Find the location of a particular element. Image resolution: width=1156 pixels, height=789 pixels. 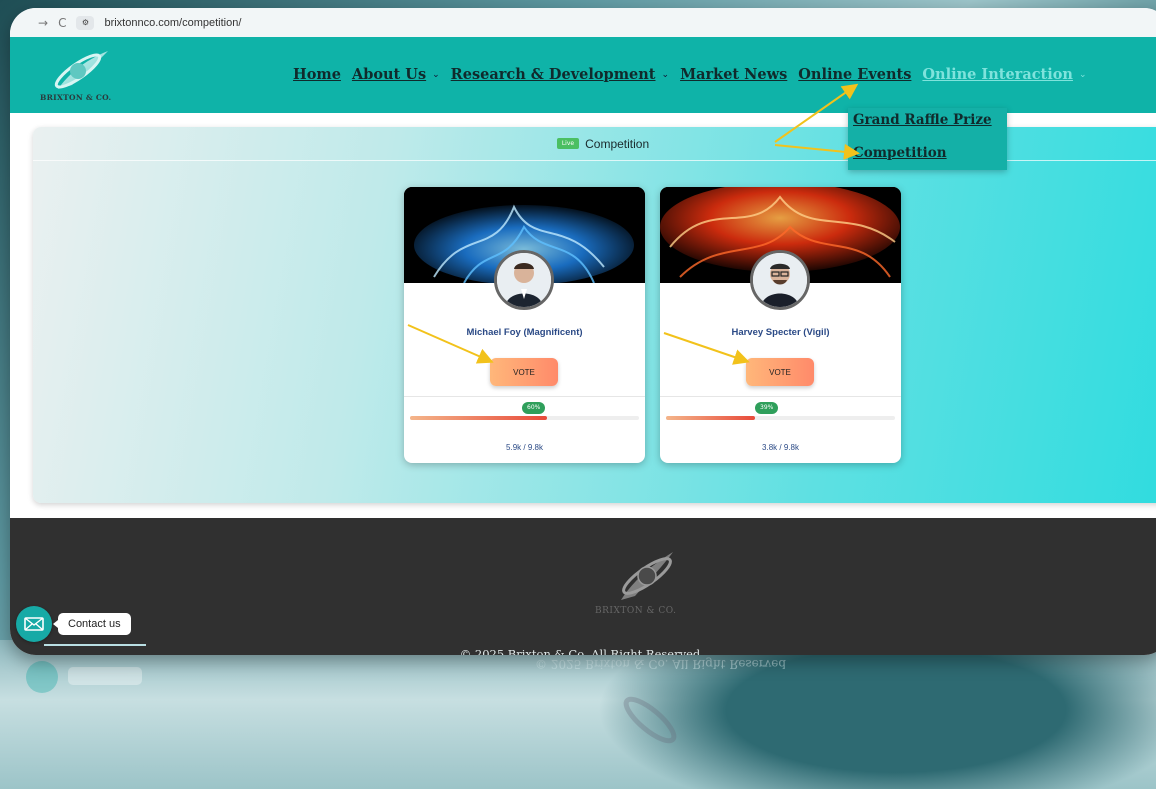

copyright: © 2025 Brixton & Co. All Right Reserved is located at coordinates (580, 651).